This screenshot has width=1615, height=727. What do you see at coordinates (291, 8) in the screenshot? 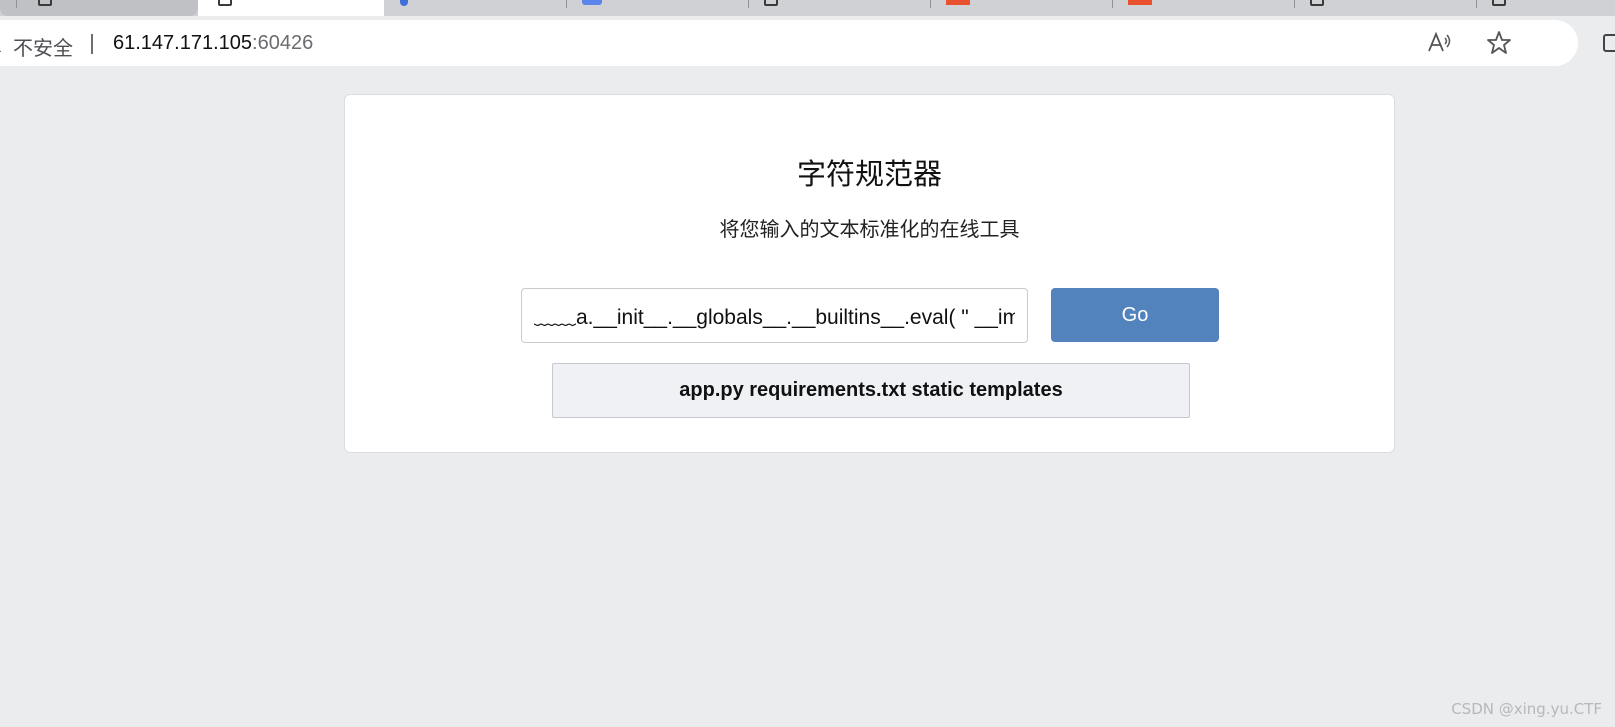
I see `browser-tab-active` at bounding box center [291, 8].